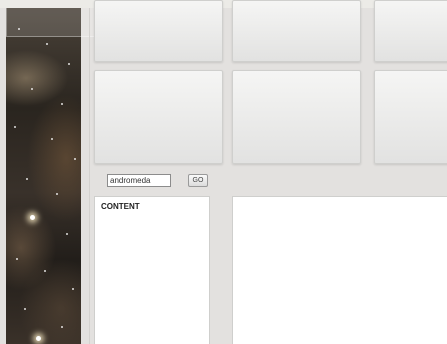 The height and width of the screenshot is (344, 447). Describe the element at coordinates (120, 206) in the screenshot. I see `content-heading: CONTENT` at that location.